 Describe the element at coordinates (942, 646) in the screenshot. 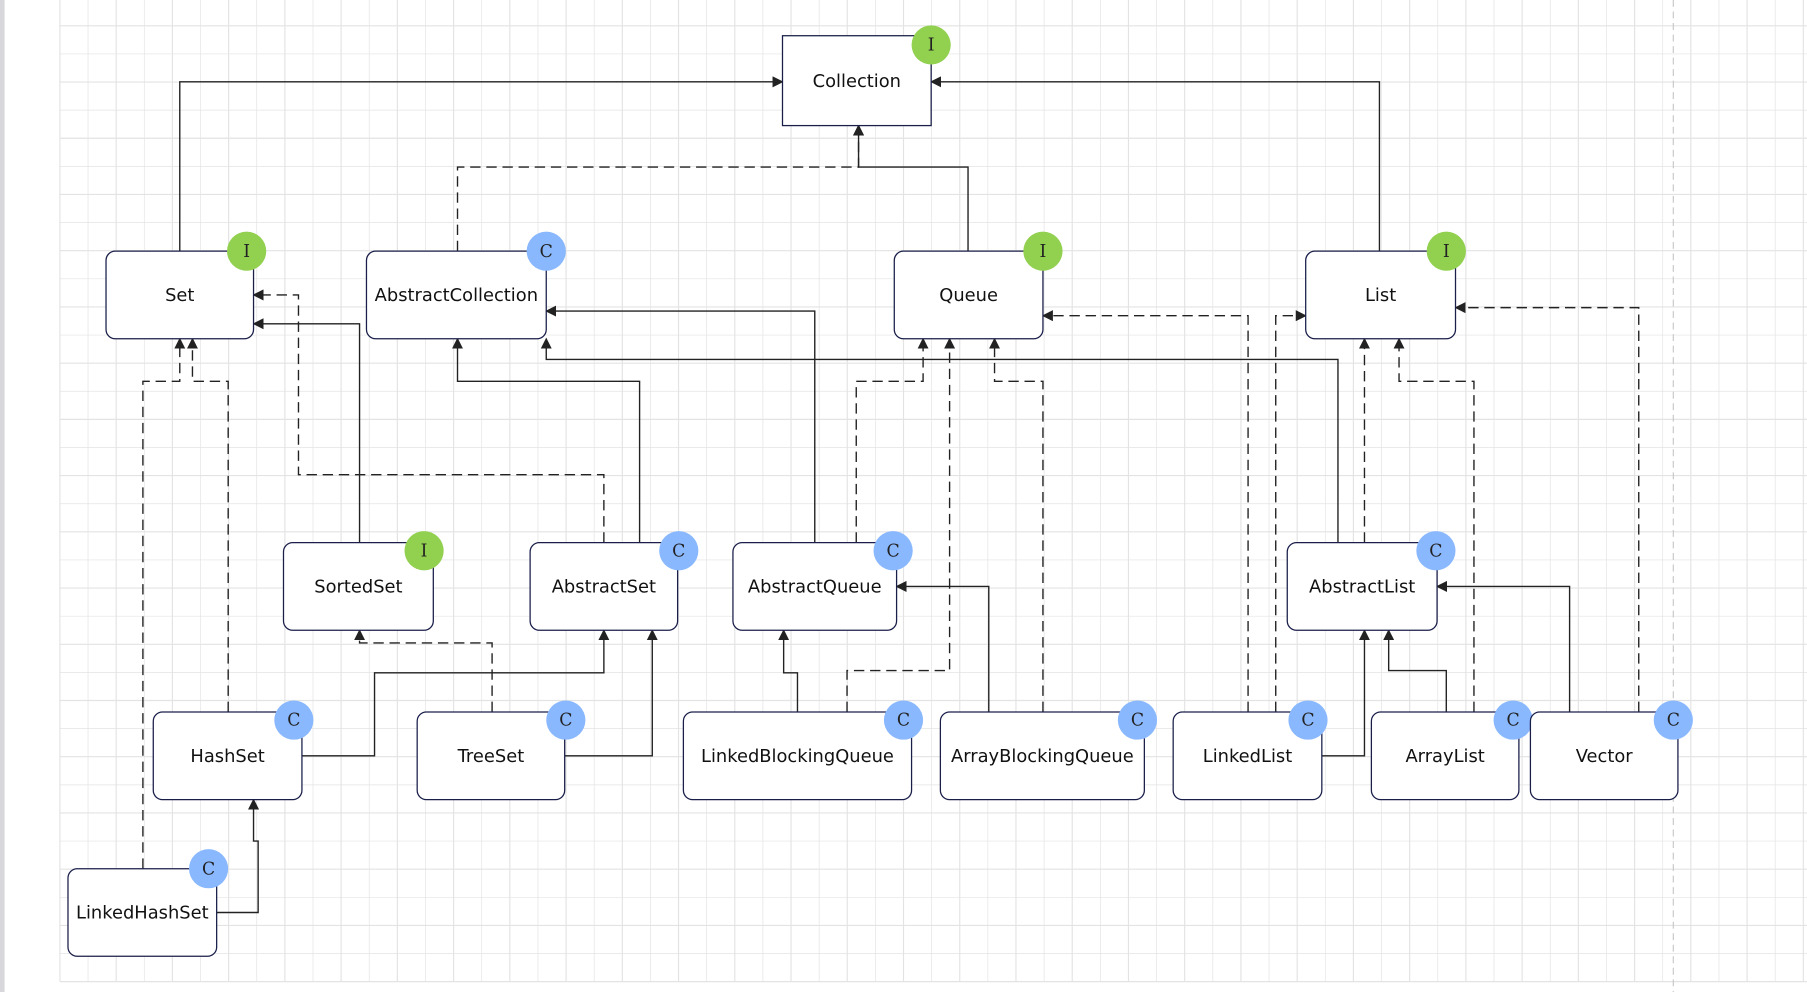

I see `edge-arrayblockingqueue-to-abstractqueue` at that location.